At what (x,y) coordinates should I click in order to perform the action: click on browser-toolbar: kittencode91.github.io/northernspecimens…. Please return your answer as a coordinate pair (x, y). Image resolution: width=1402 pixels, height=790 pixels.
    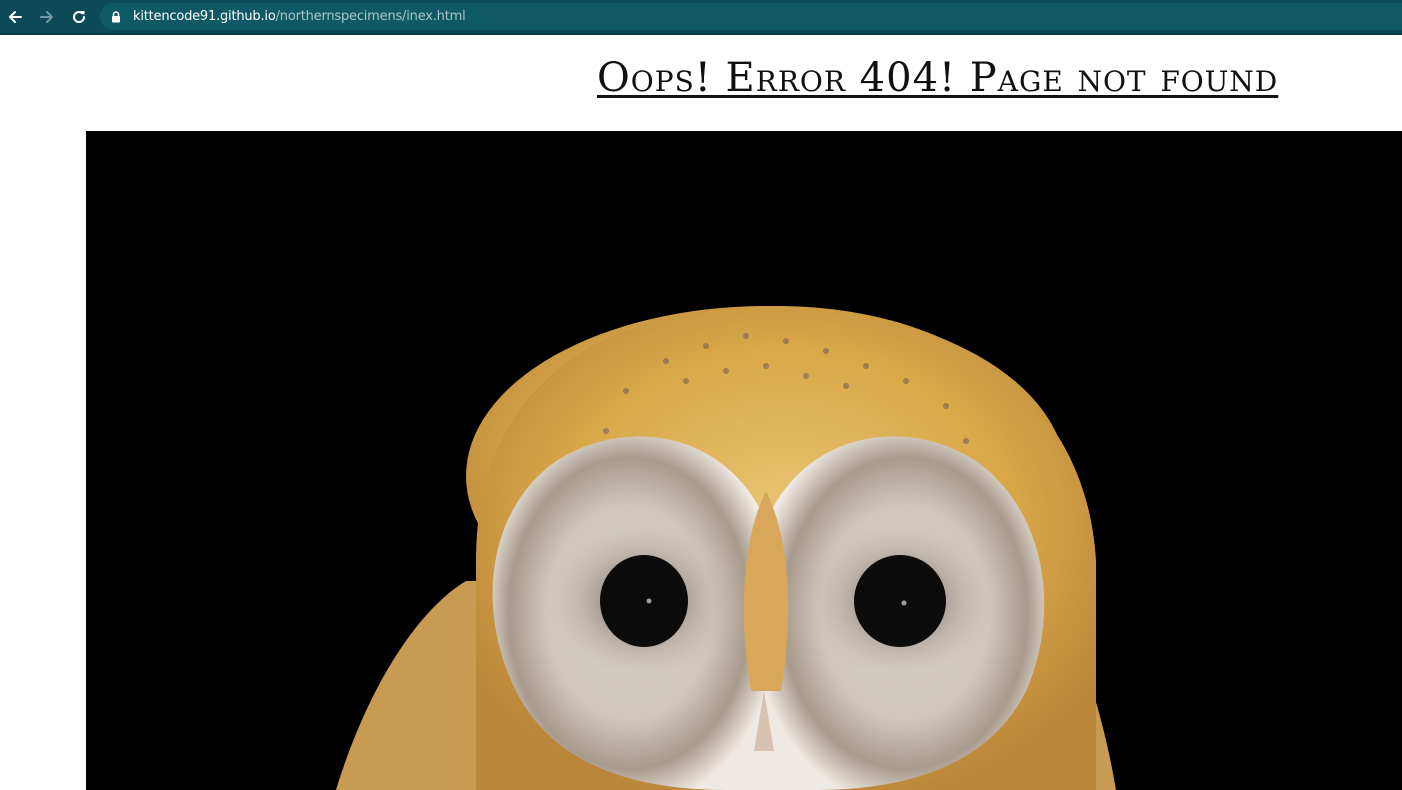
    Looking at the image, I should click on (701, 17).